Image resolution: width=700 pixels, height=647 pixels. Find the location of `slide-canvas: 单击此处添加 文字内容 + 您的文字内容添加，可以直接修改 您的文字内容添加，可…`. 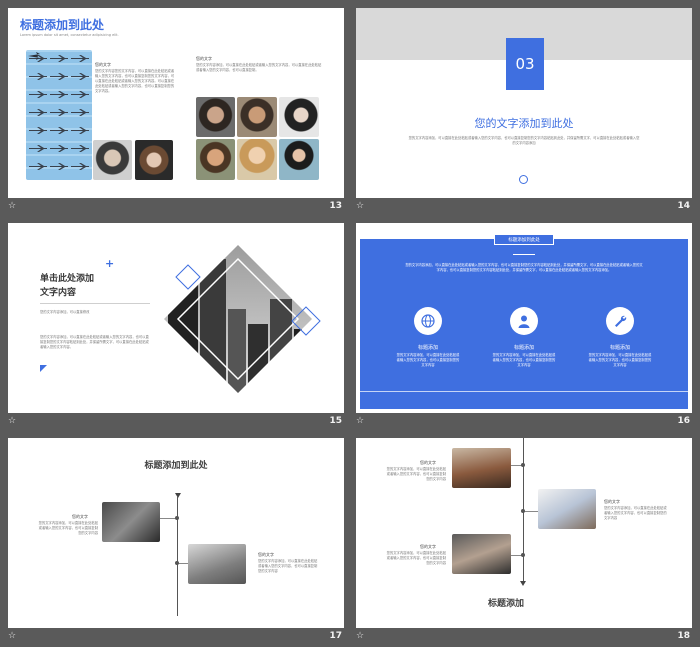

slide-canvas: 单击此处添加 文字内容 + 您的文字内容添加，可以直接修改 您的文字内容添加，可… is located at coordinates (176, 318).